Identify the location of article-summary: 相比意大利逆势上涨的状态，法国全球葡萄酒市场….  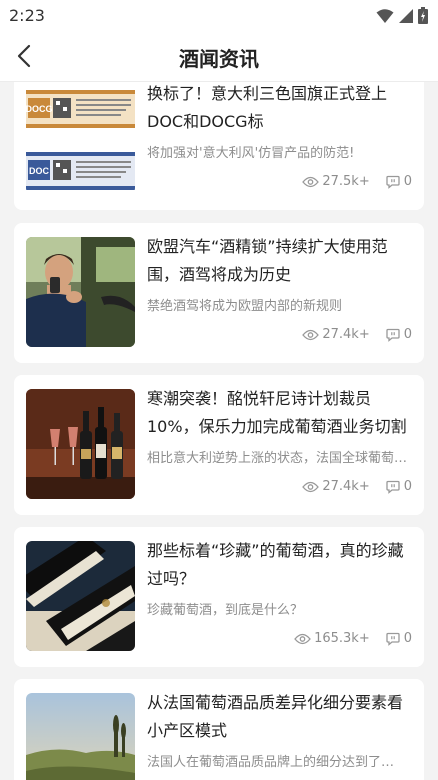
(280, 458).